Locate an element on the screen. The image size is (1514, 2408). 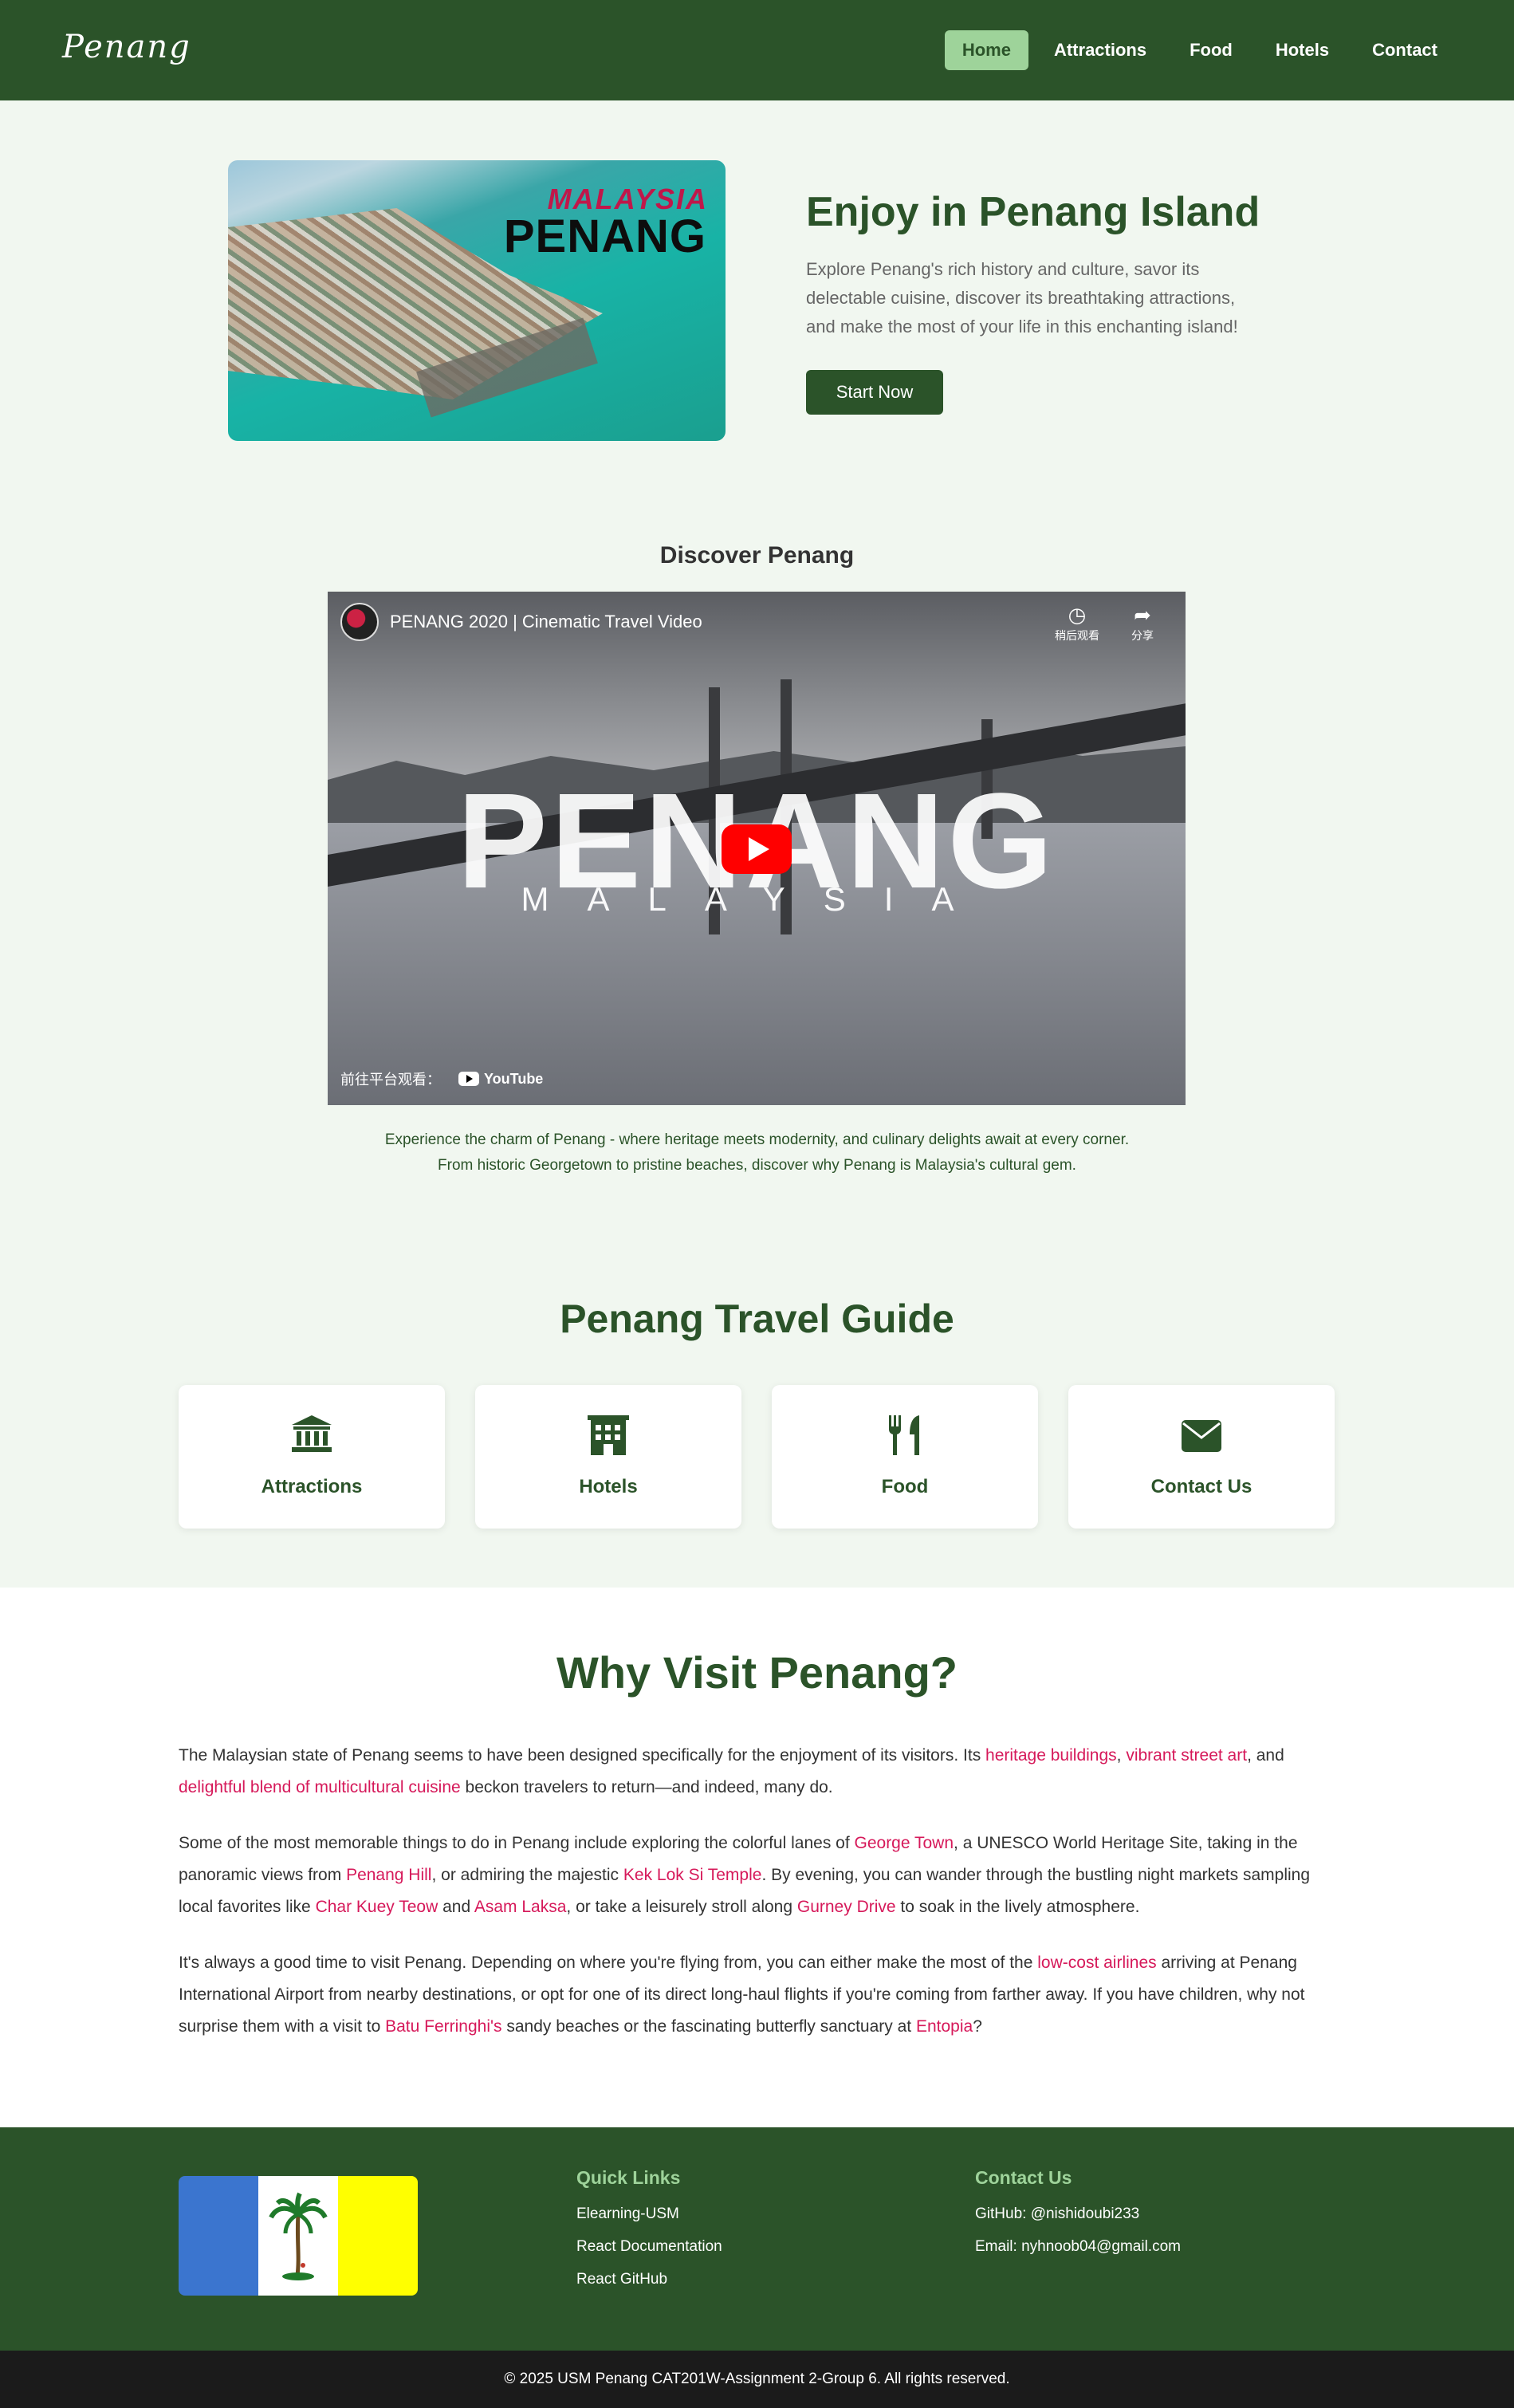
penang-flag is located at coordinates (298, 2236).